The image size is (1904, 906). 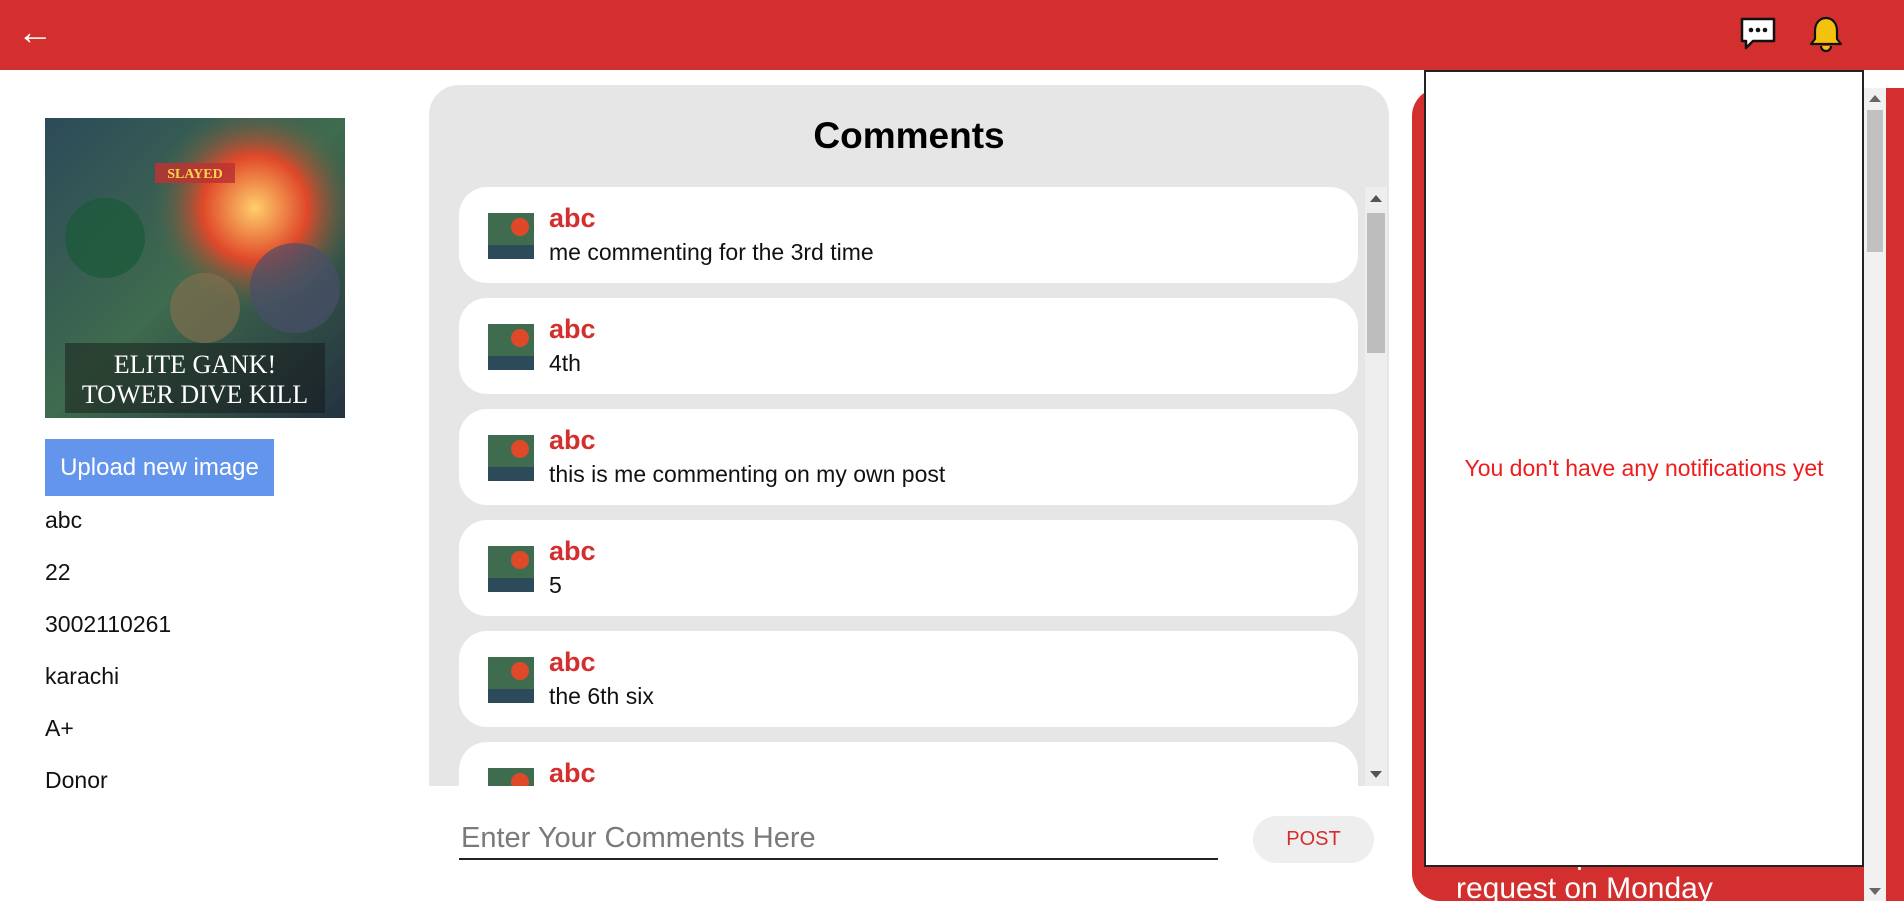 I want to click on comment-card: abc 4th, so click(x=908, y=346).